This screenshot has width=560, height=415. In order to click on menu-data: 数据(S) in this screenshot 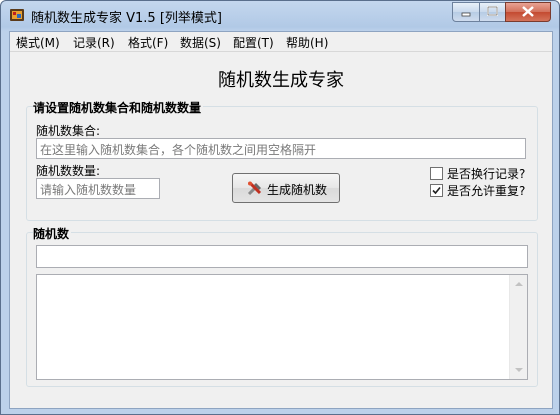, I will do `click(200, 42)`.